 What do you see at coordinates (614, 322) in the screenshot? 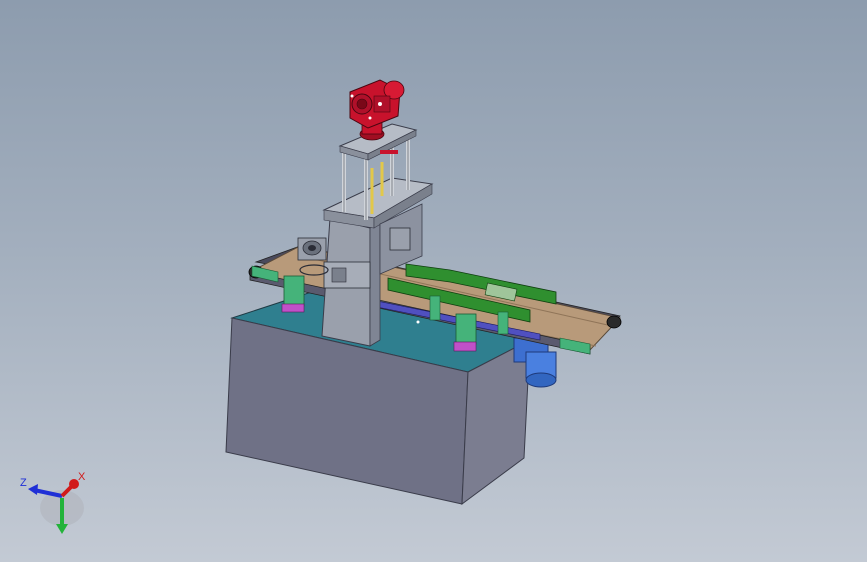
I see `roller-right` at bounding box center [614, 322].